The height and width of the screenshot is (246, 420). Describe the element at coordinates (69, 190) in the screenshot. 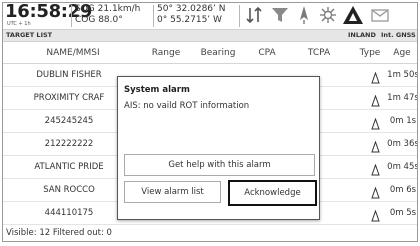

I see `row-name: SAN ROCCO` at that location.